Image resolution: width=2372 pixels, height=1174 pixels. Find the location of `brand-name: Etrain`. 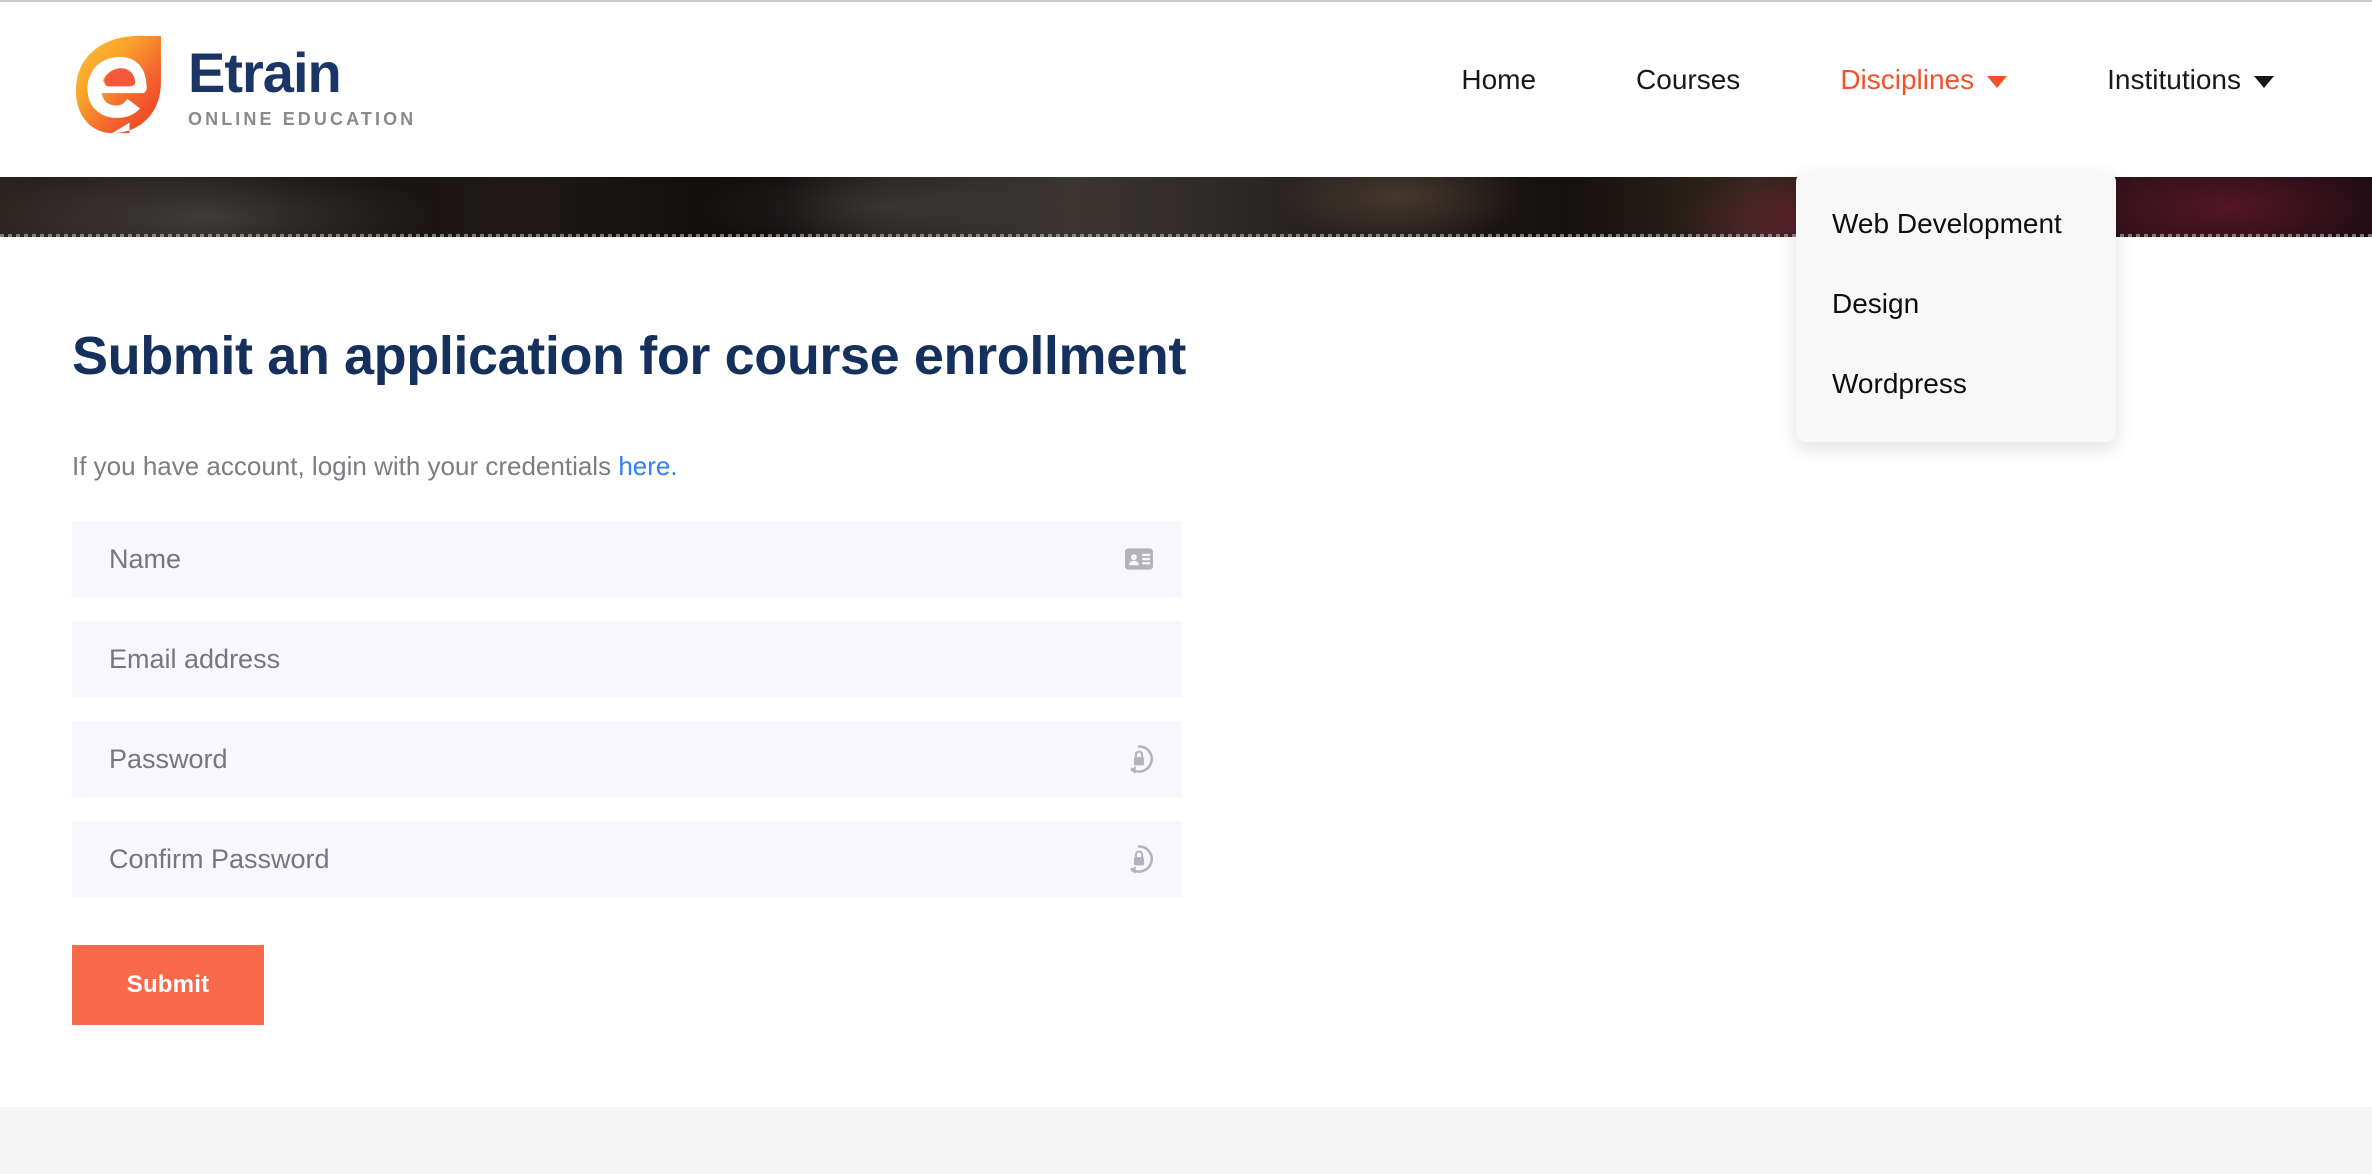

brand-name: Etrain is located at coordinates (265, 72).